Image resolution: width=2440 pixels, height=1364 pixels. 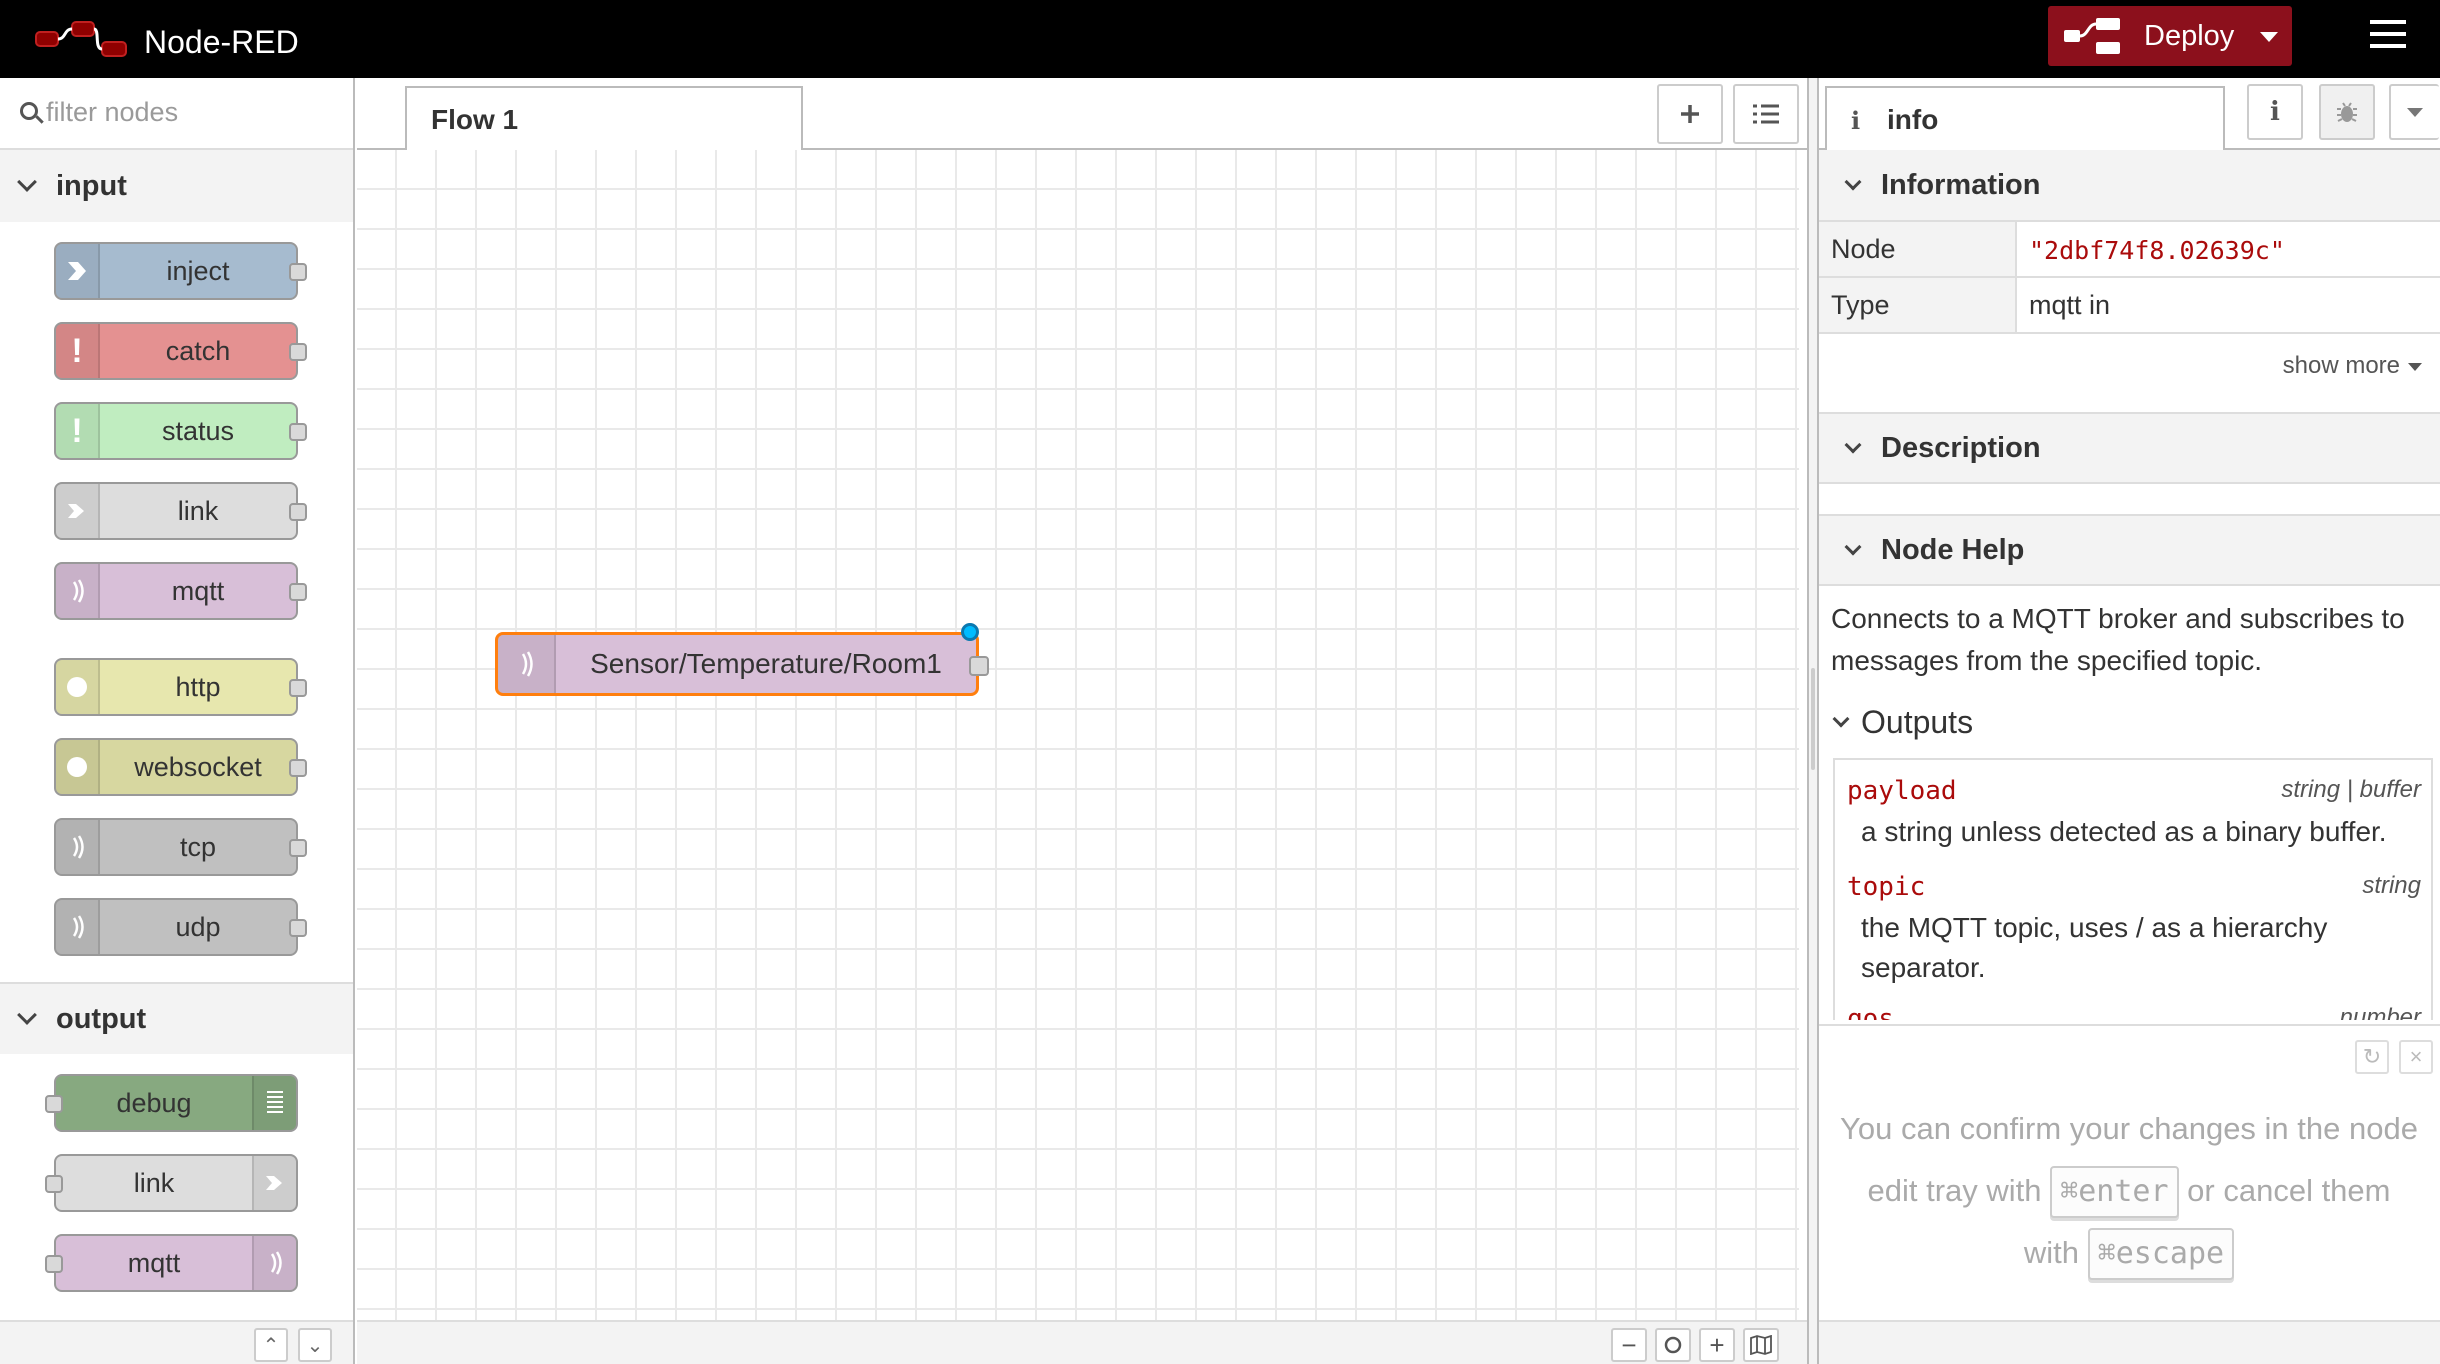 I want to click on node-label: status, so click(x=198, y=430).